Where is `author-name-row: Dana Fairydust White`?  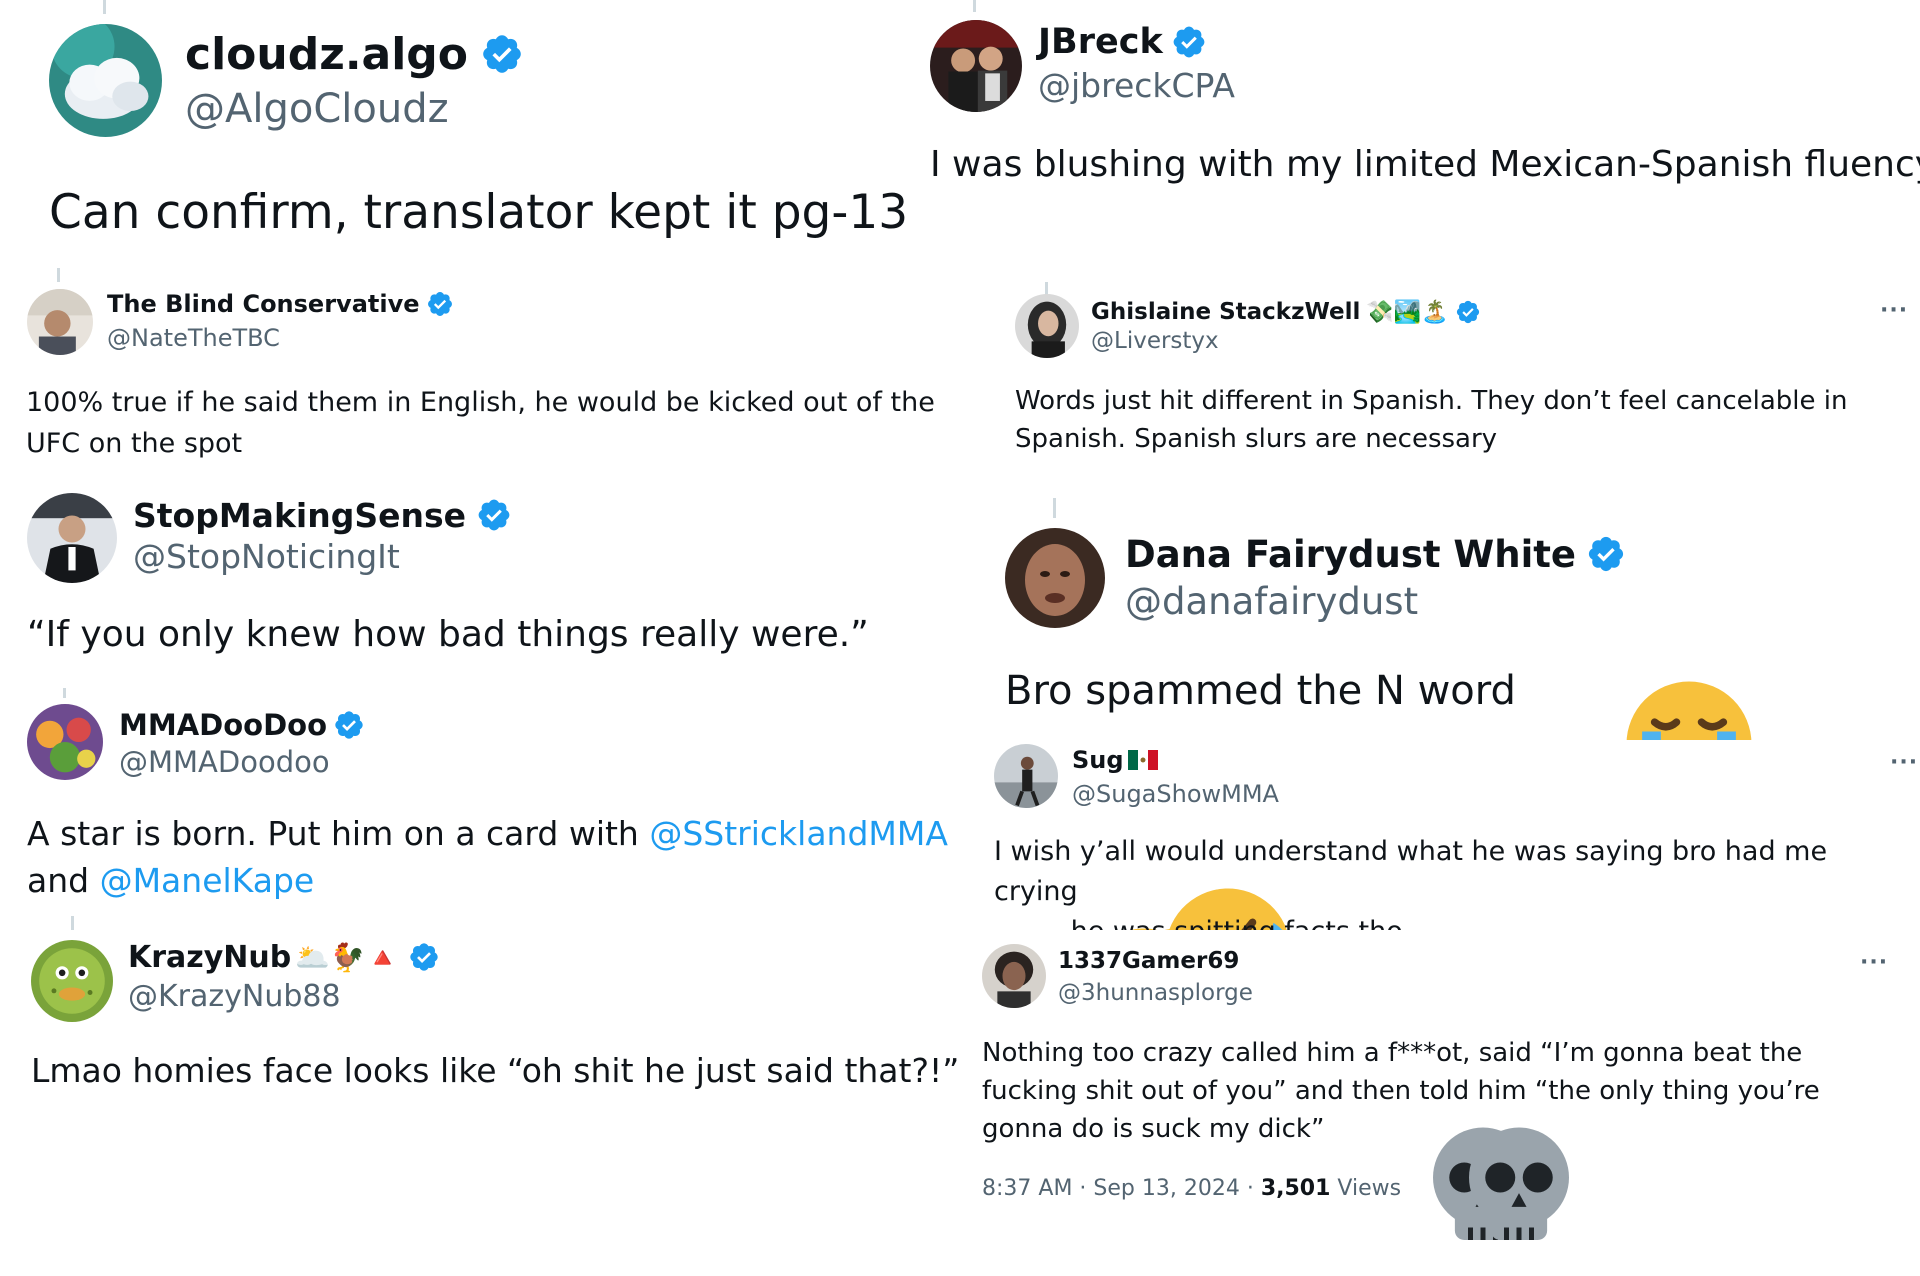
author-name-row: Dana Fairydust White is located at coordinates (1375, 554).